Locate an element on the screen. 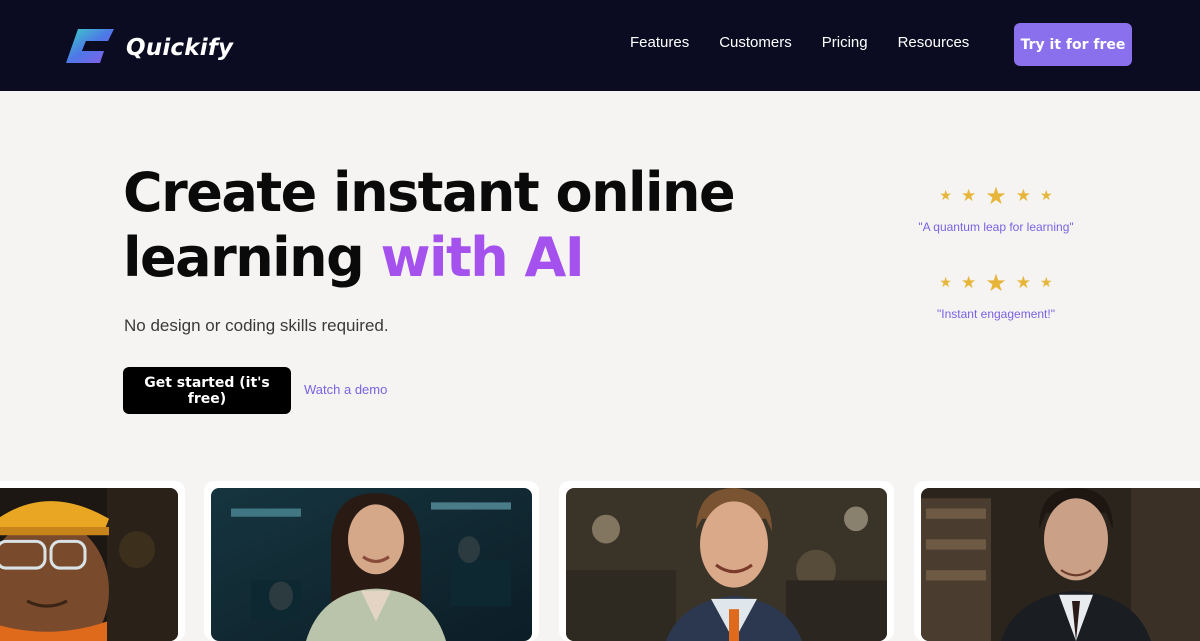 Image resolution: width=1200 pixels, height=641 pixels. brand-name: Quickify is located at coordinates (180, 48).